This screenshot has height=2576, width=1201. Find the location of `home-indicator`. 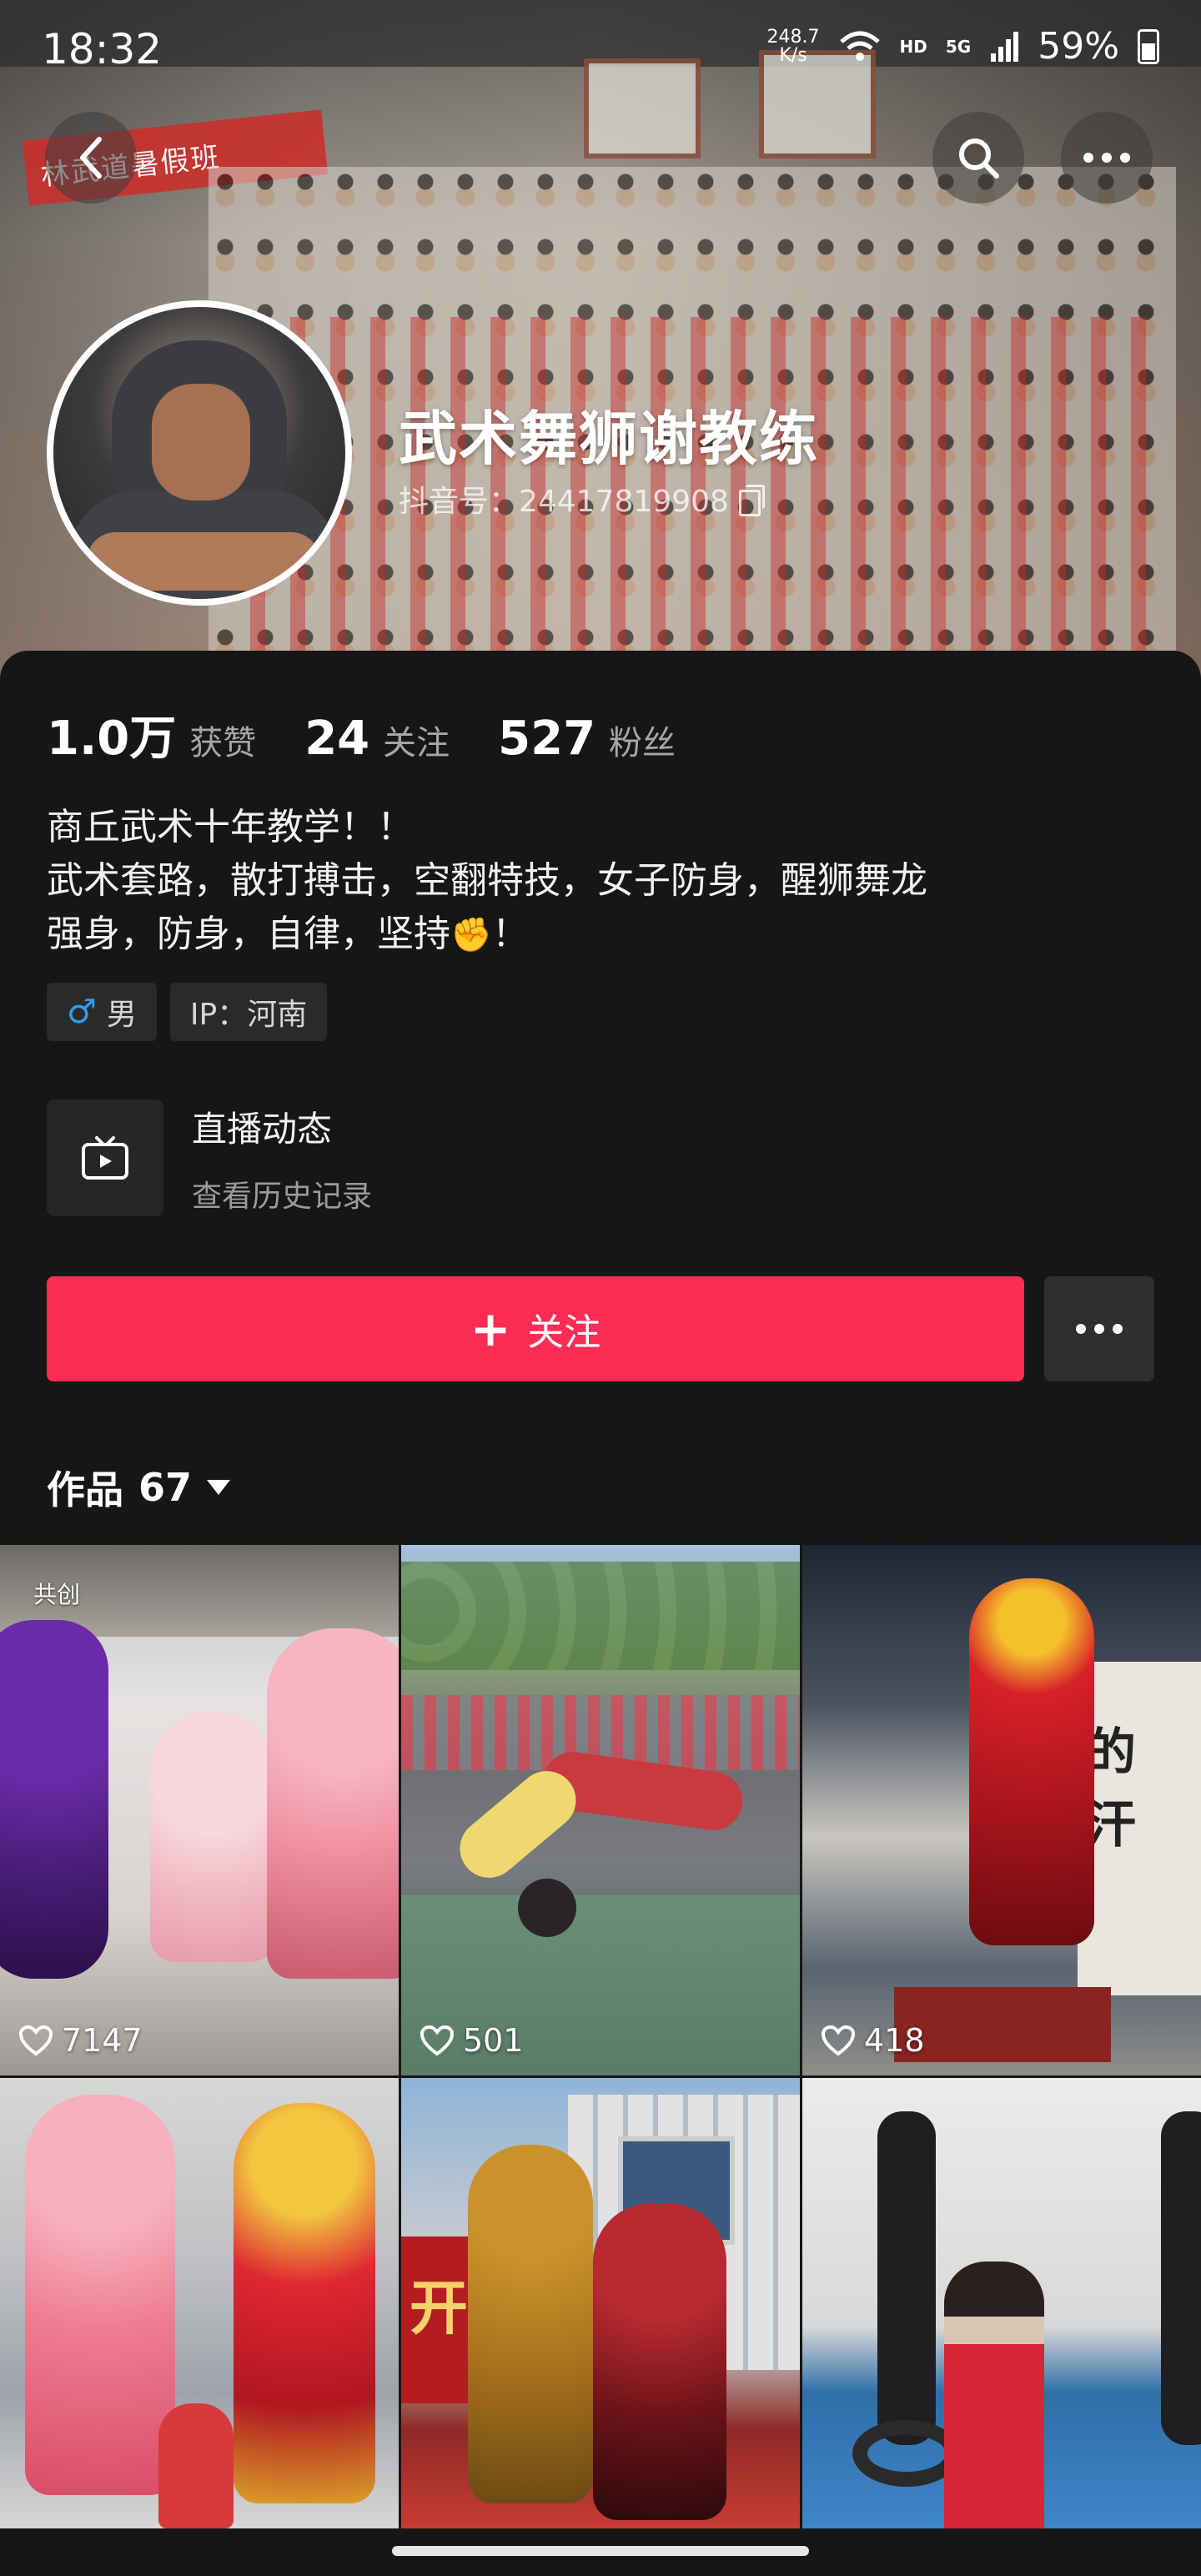

home-indicator is located at coordinates (601, 2551).